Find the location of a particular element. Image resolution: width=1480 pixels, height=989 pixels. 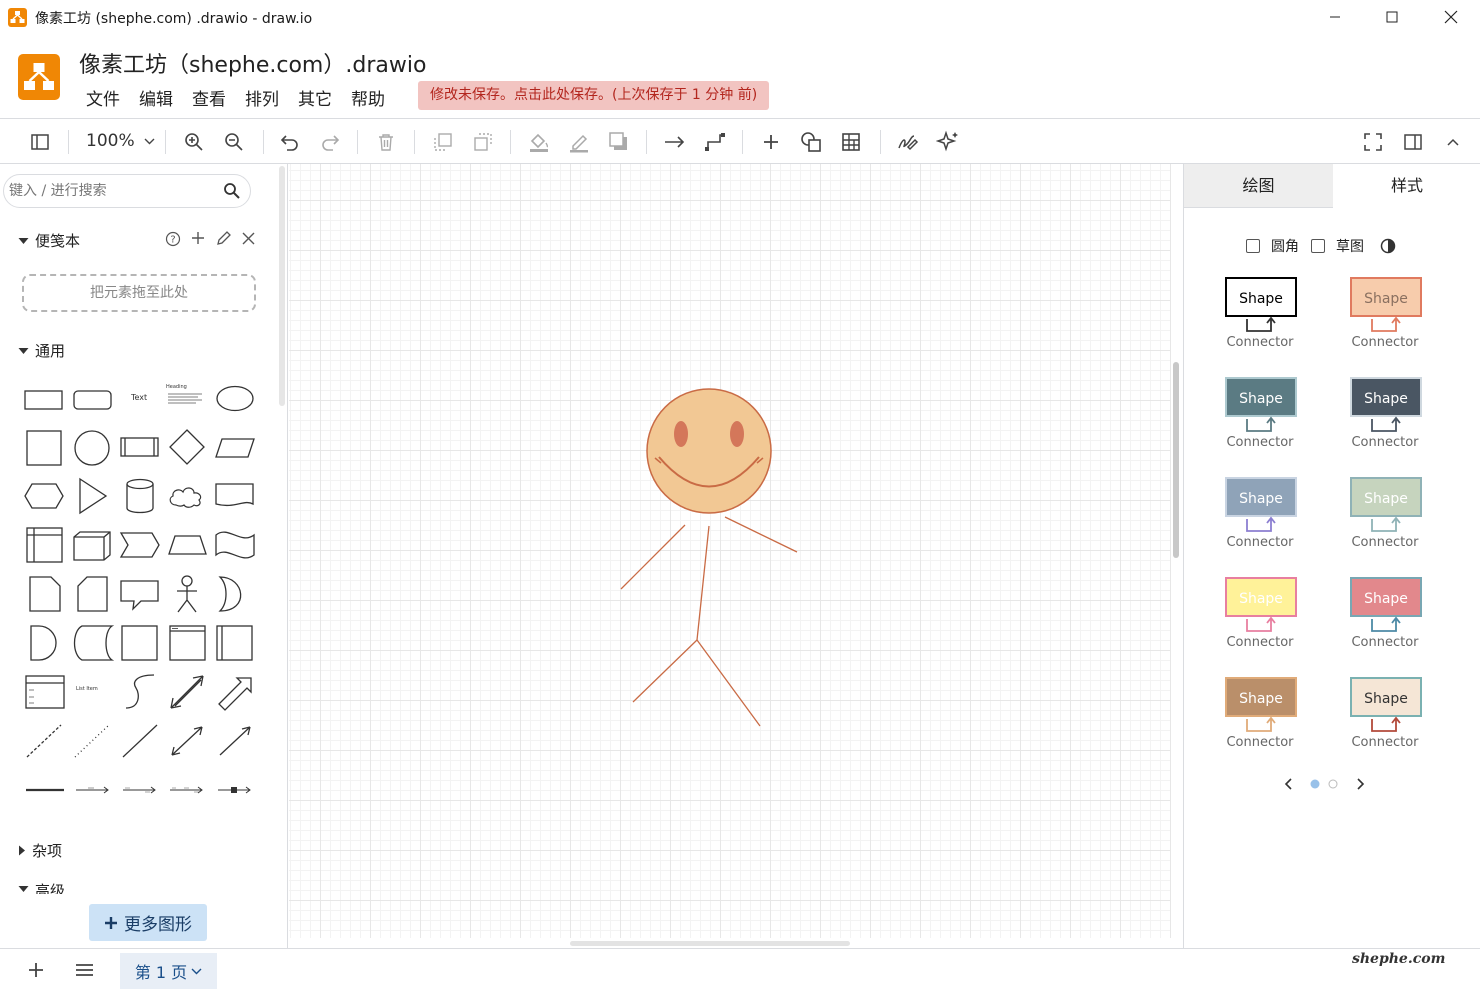

unsaved-changes-notice: 修改未保存。点击此处保存。(上次保存于 1 分钟 前) is located at coordinates (594, 95).